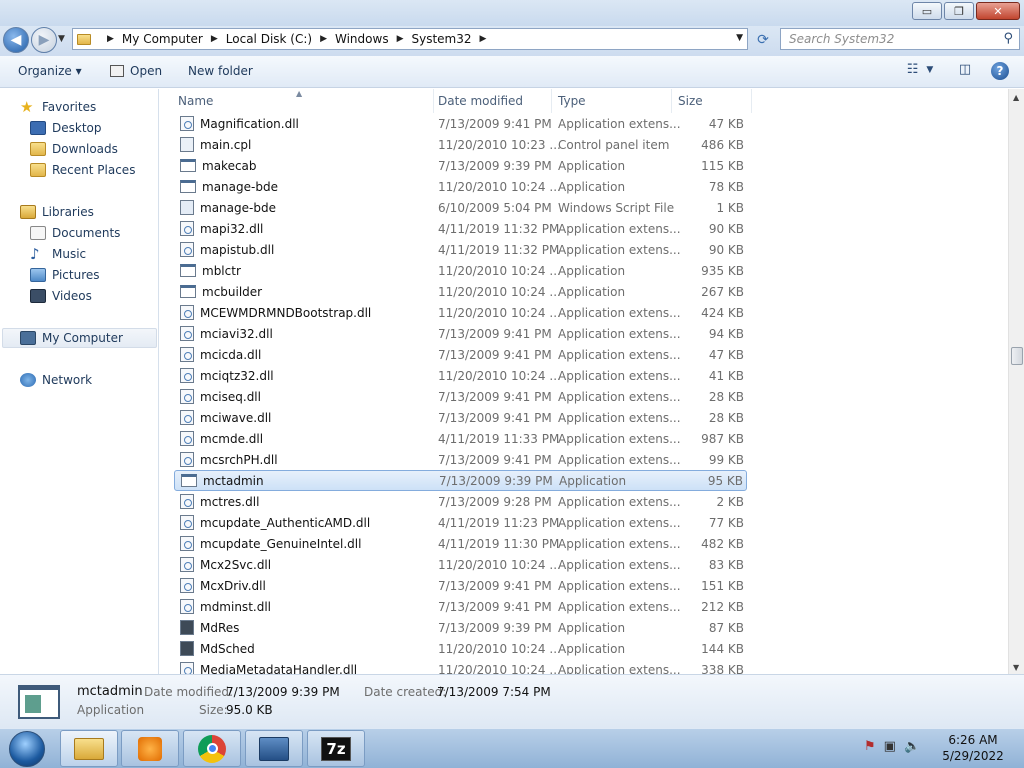  I want to click on folder-icon, so click(89, 748).